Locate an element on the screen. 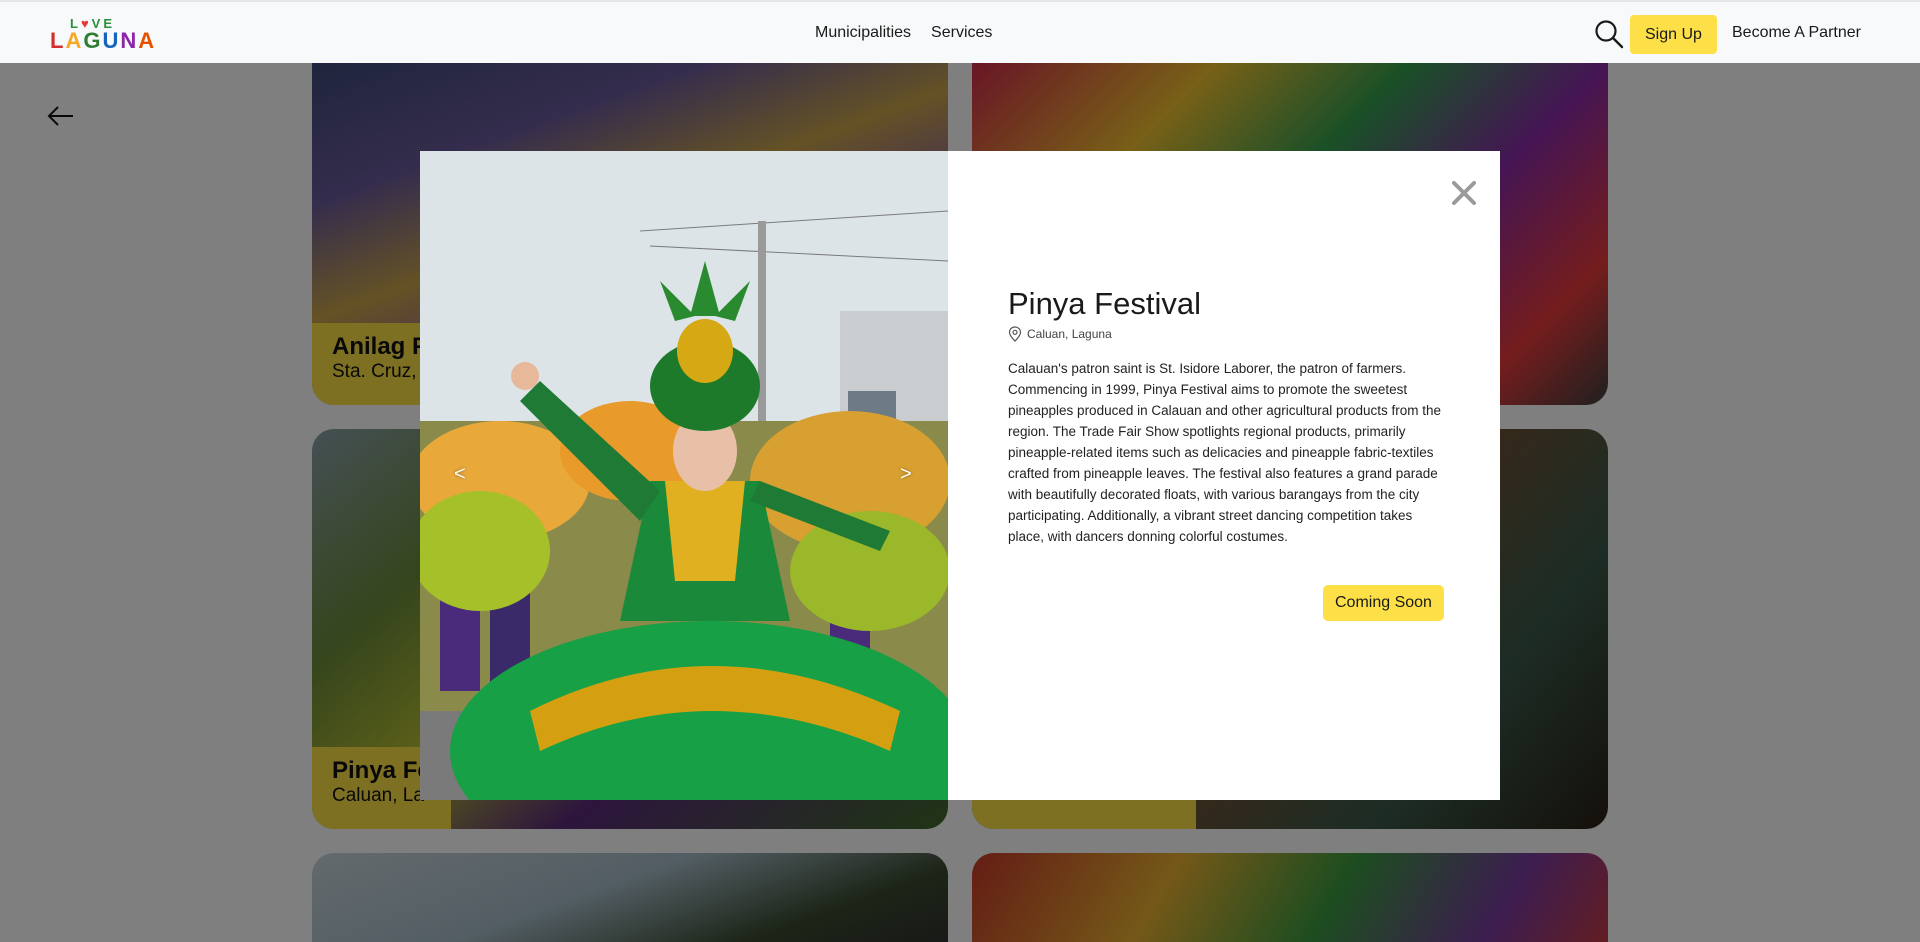 The width and height of the screenshot is (1920, 942). logo-laguna-text: LAGUNA is located at coordinates (103, 40).